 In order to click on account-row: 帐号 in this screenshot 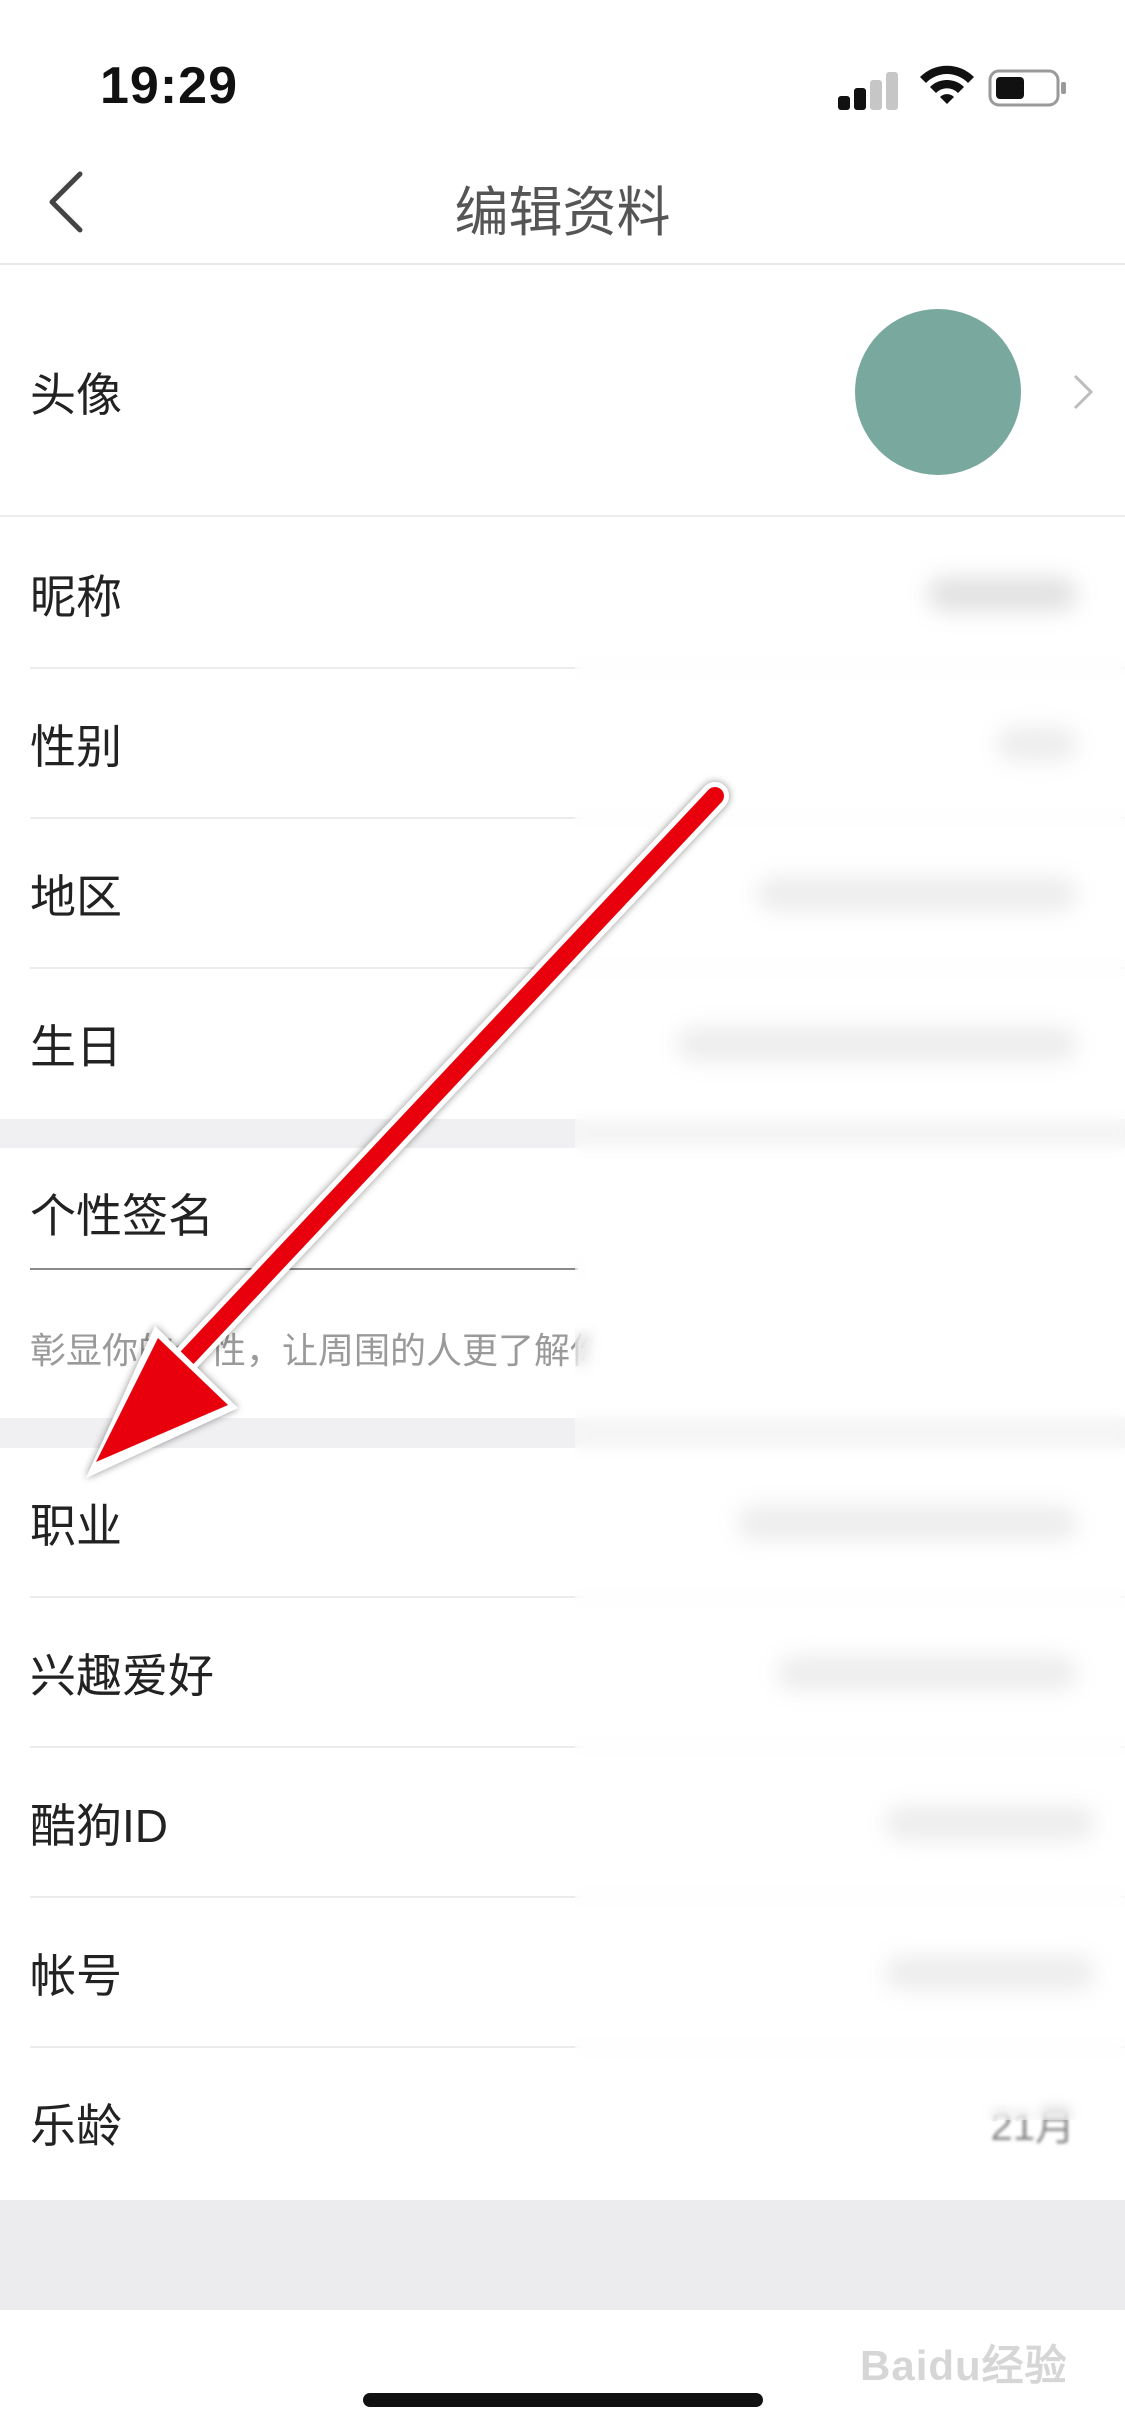, I will do `click(562, 1973)`.